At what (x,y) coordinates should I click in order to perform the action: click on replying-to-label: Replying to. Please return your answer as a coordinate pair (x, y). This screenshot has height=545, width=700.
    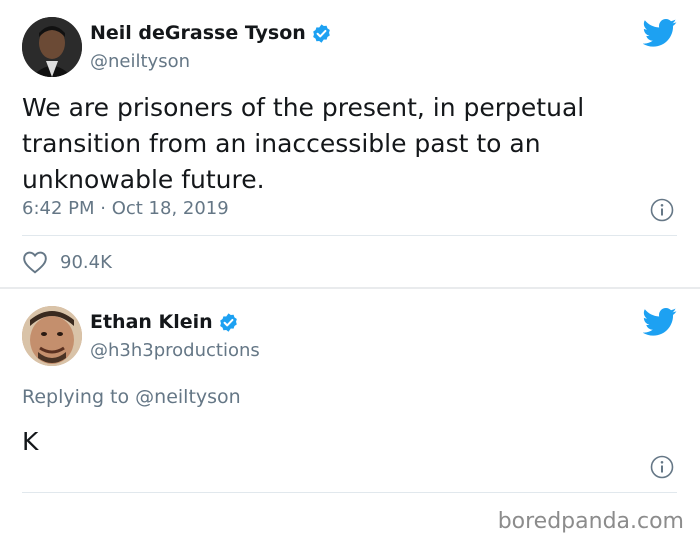
    Looking at the image, I should click on (76, 397).